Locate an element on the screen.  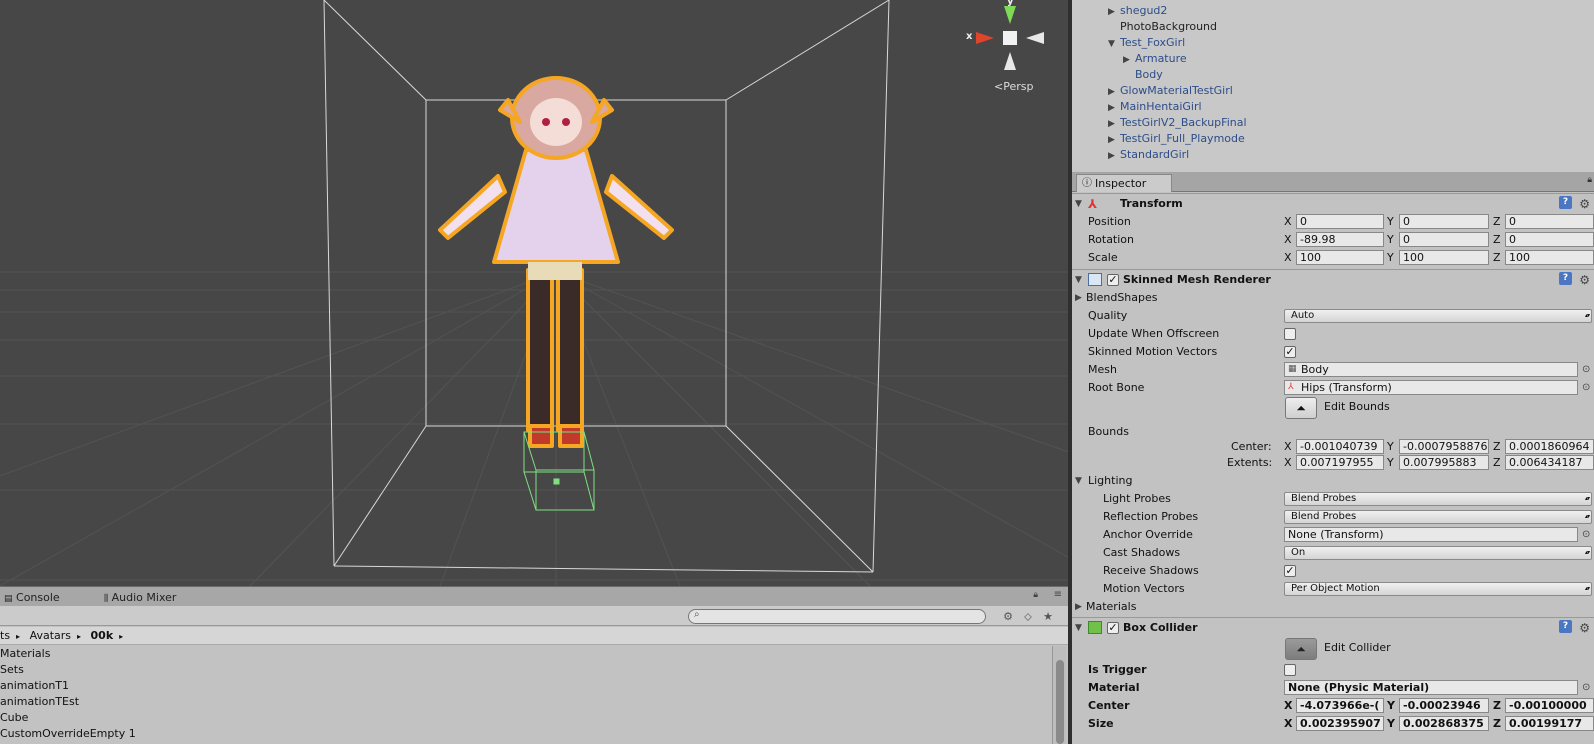
list-item: Materials is located at coordinates (526, 654).